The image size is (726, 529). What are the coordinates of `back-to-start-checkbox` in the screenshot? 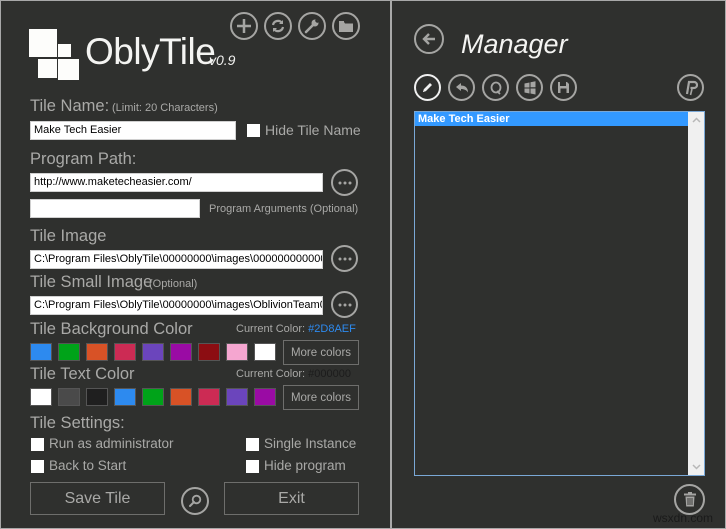 It's located at (37, 466).